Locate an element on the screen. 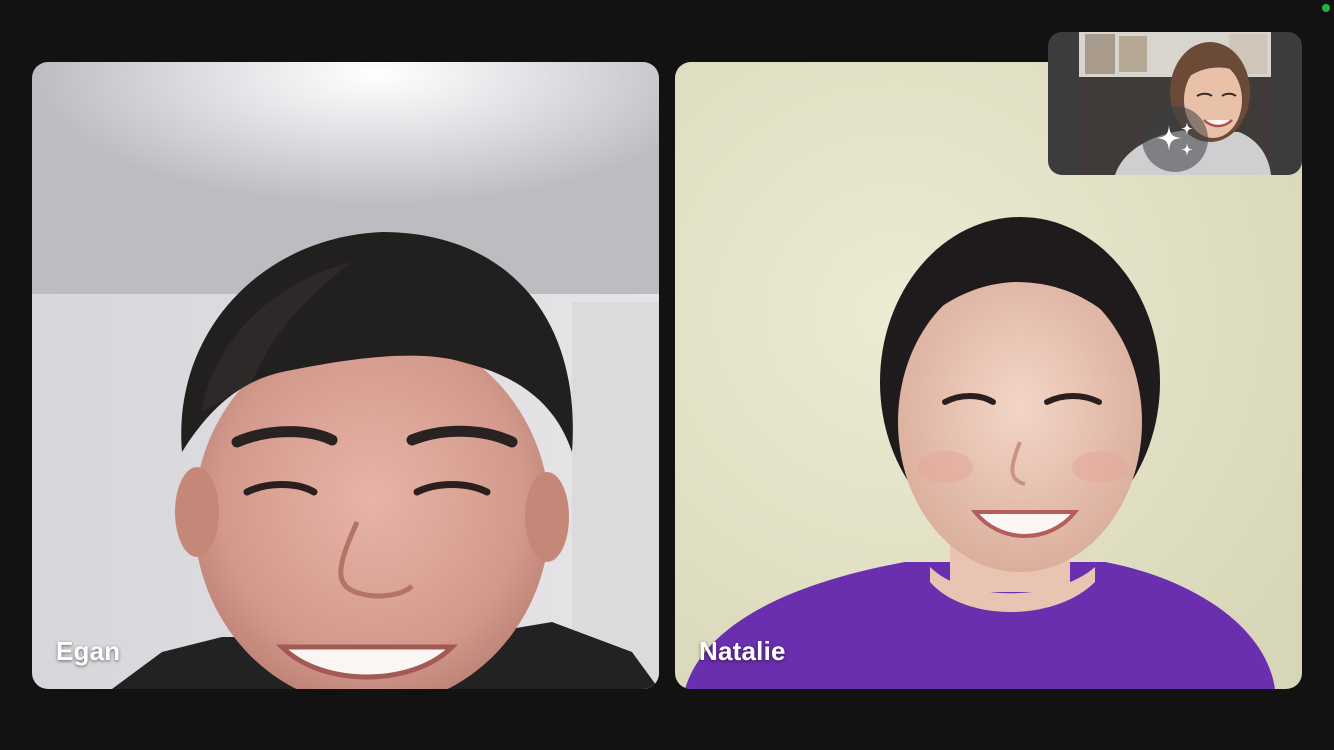 This screenshot has height=750, width=1334. visual-effects-button is located at coordinates (1175, 139).